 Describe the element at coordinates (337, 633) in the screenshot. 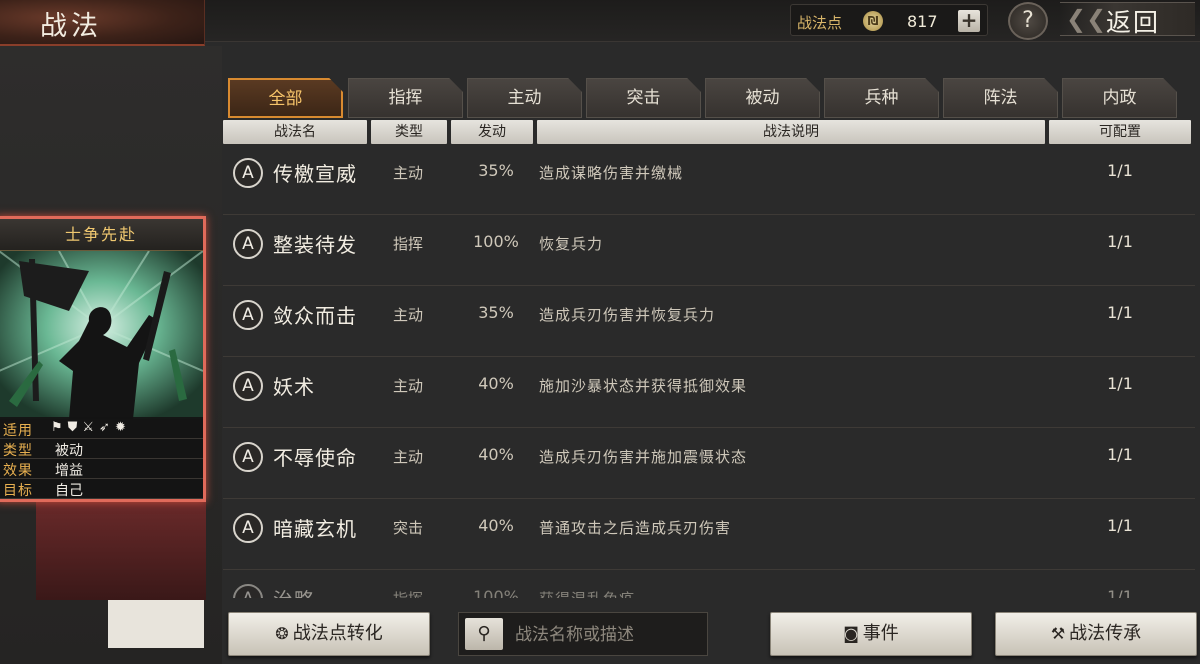

I see `convert-points-label: 战法点转化` at that location.